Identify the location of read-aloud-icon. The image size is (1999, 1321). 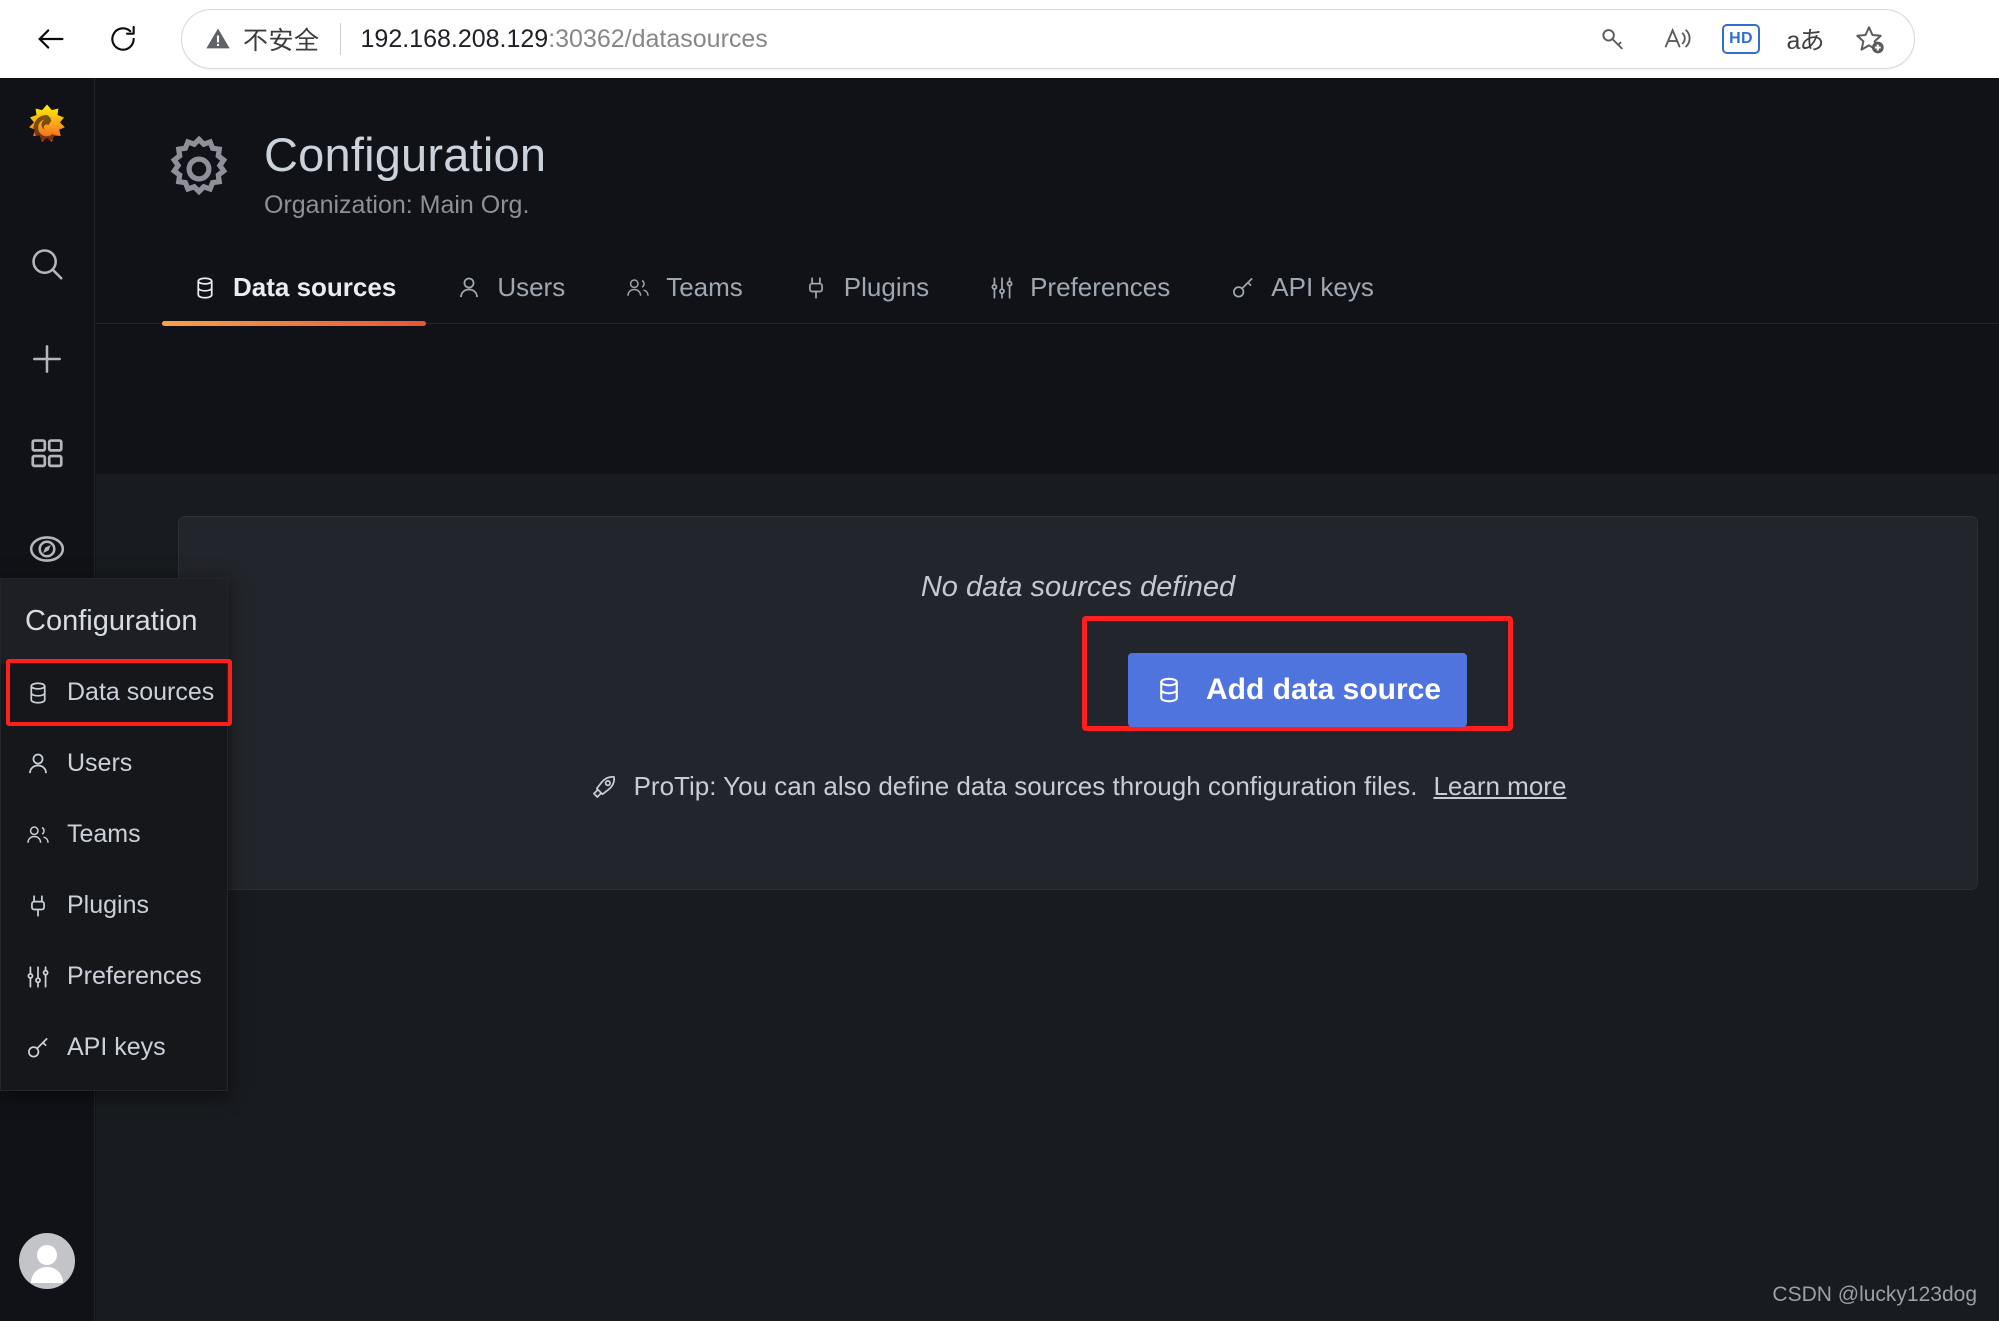
(1677, 39).